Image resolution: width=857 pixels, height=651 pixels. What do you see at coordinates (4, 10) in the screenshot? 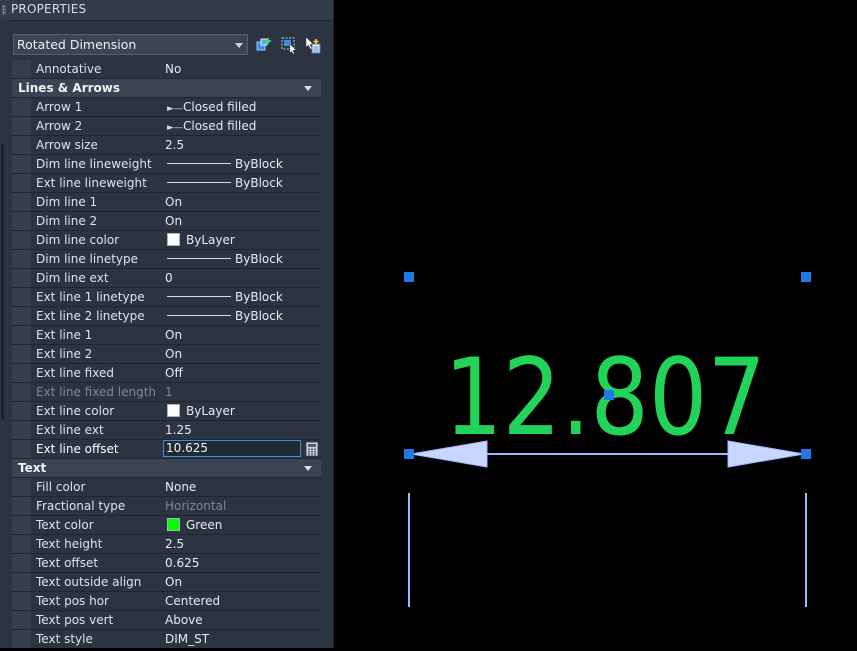
I see `palette-grip-icon` at bounding box center [4, 10].